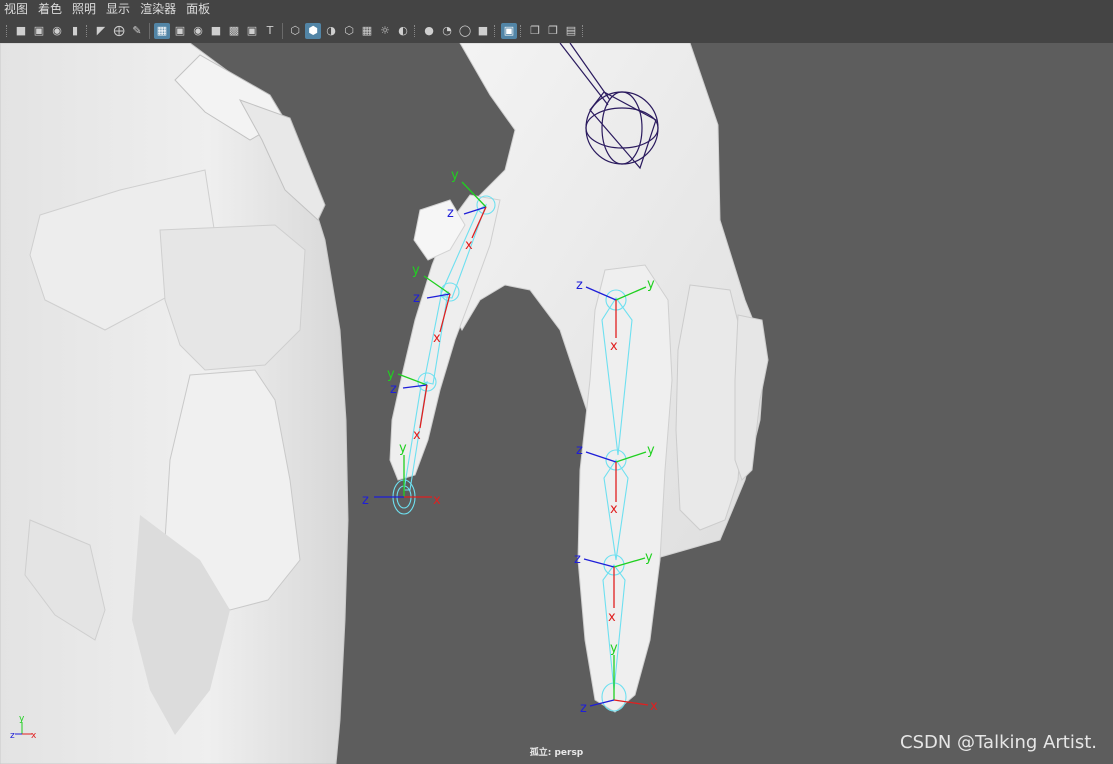 The width and height of the screenshot is (1113, 764). What do you see at coordinates (313, 30) in the screenshot?
I see `smooth-shade-icon: ⬢` at bounding box center [313, 30].